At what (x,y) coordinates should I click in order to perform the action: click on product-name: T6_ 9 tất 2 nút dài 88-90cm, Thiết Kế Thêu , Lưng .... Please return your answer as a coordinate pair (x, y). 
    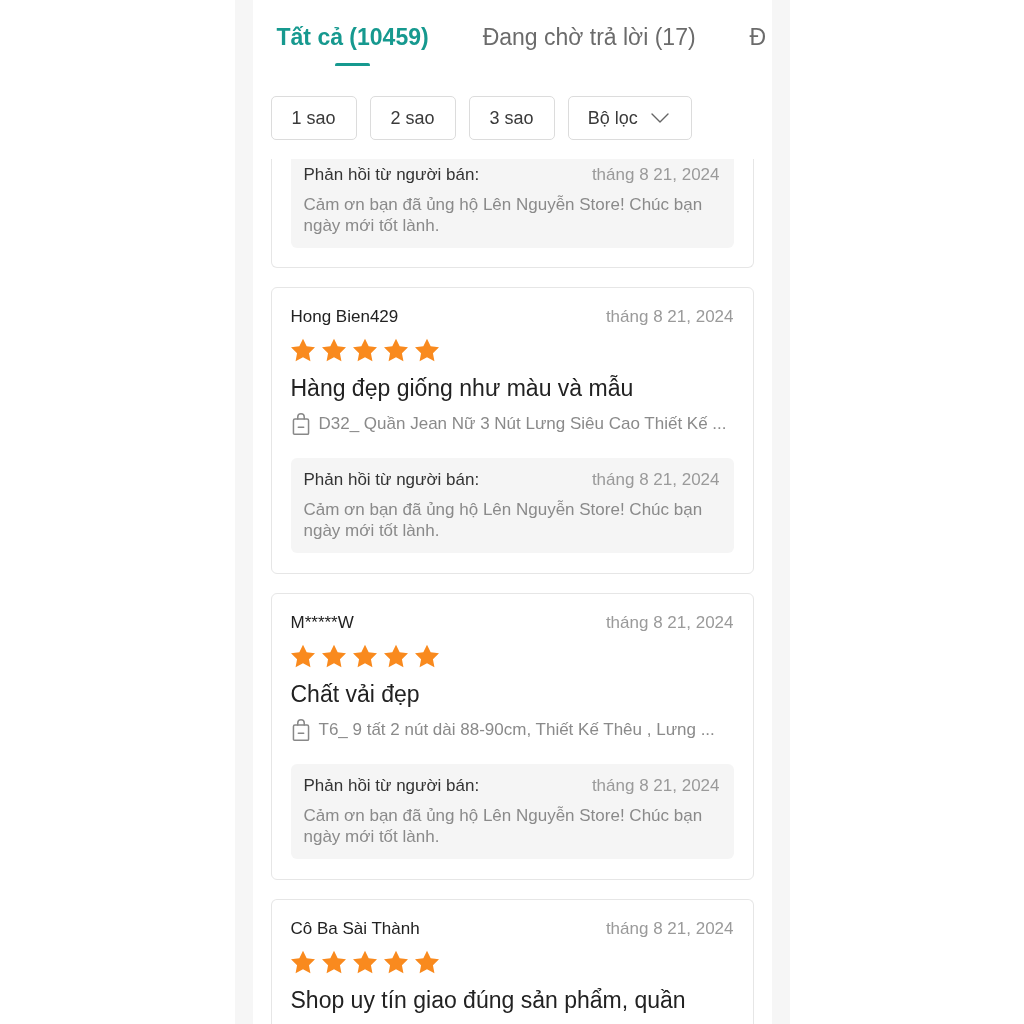
    Looking at the image, I should click on (516, 730).